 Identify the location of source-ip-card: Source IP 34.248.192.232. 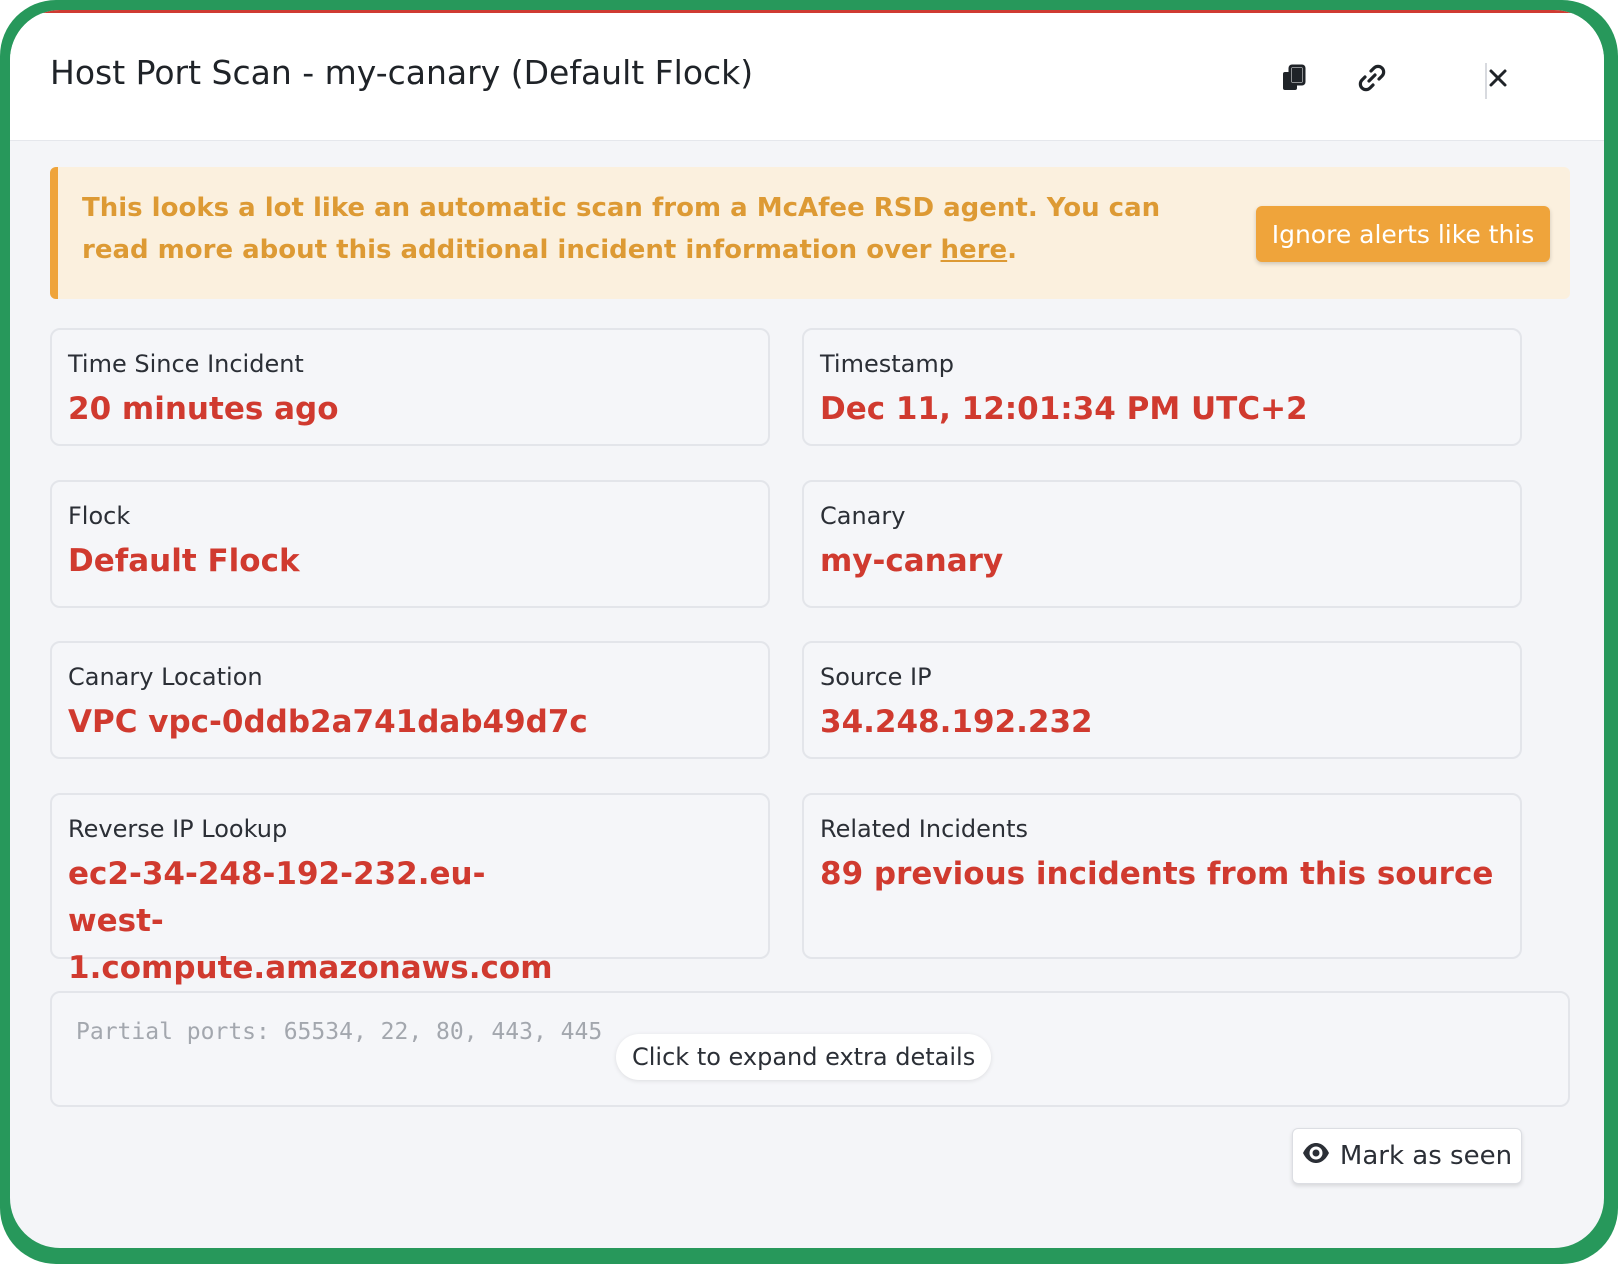
(1162, 700).